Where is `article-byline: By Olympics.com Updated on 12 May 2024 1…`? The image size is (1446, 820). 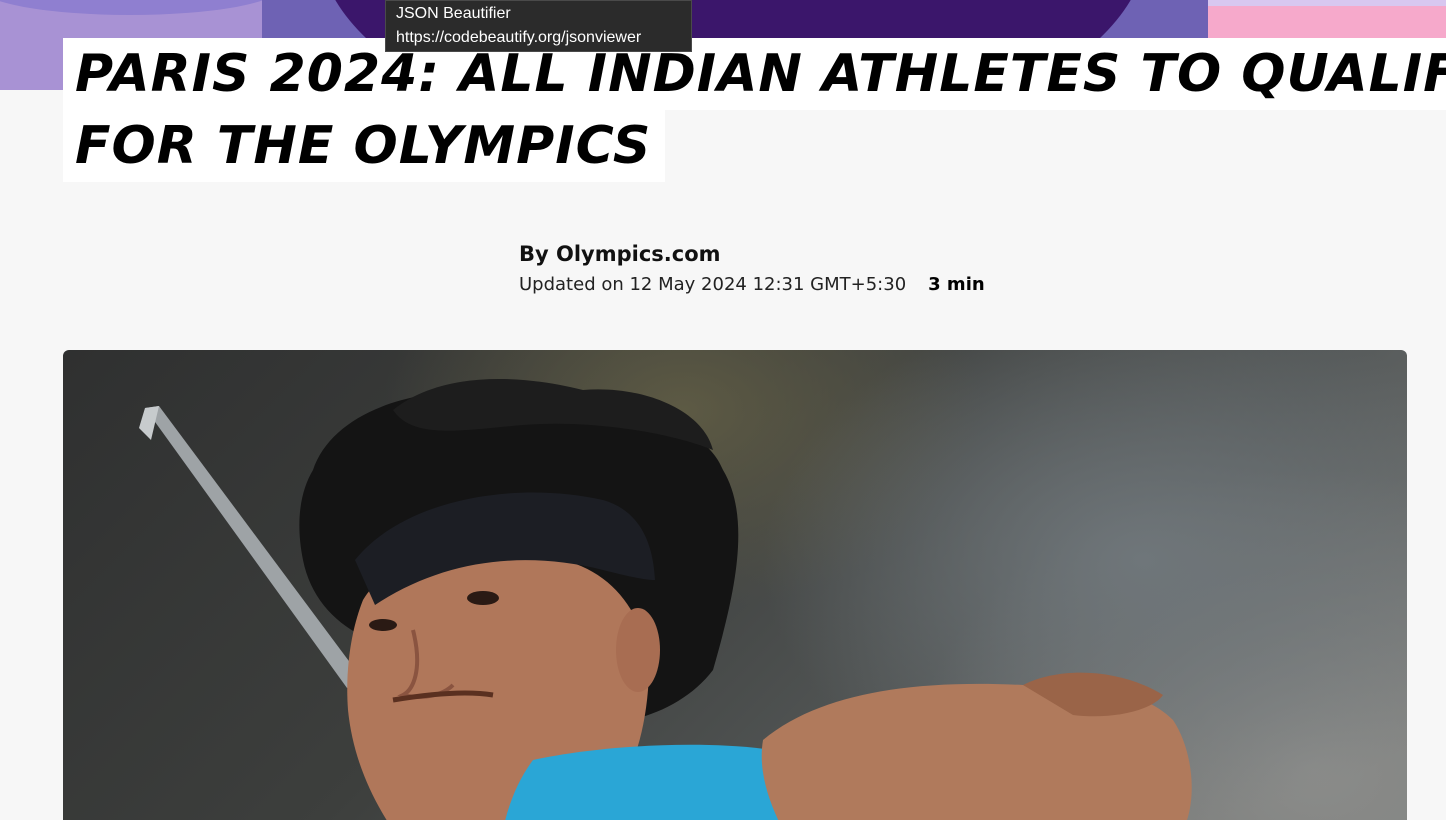 article-byline: By Olympics.com Updated on 12 May 2024 1… is located at coordinates (752, 269).